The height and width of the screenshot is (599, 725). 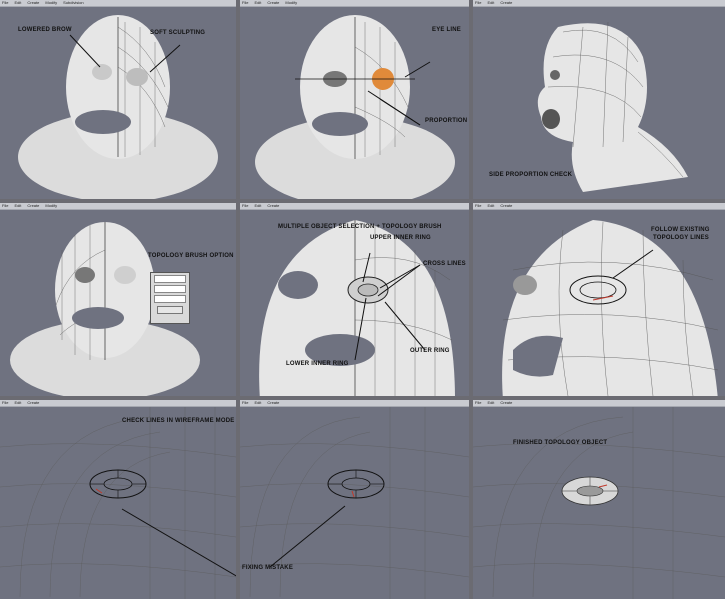 I want to click on menu-bar: File Edit Create Modify Subdivision, so click(x=118, y=3).